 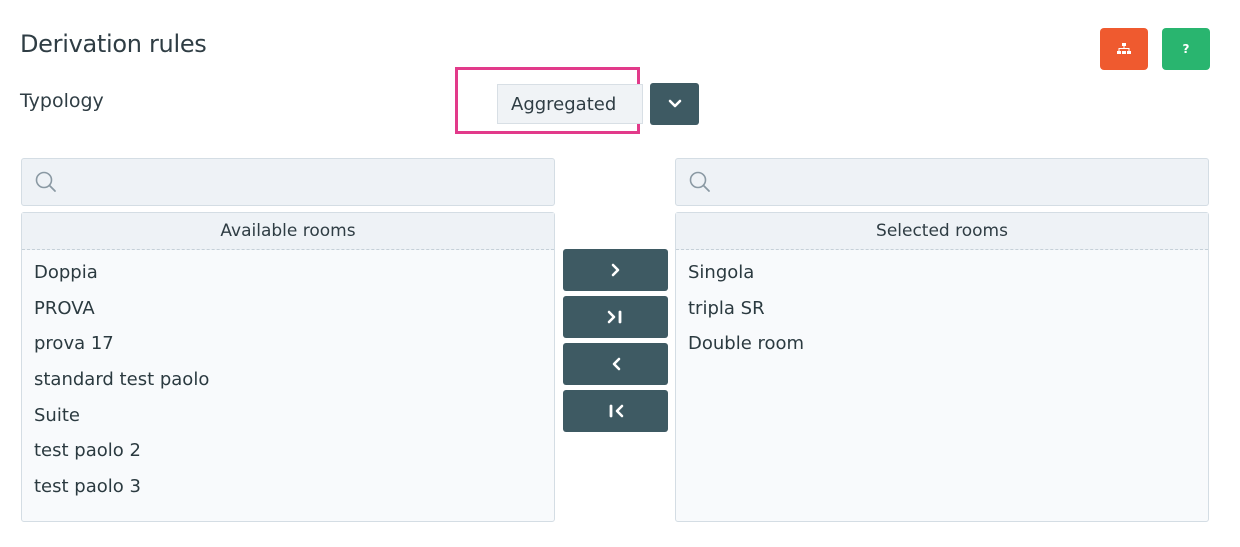 I want to click on selected-room-item: Singola, so click(x=942, y=273).